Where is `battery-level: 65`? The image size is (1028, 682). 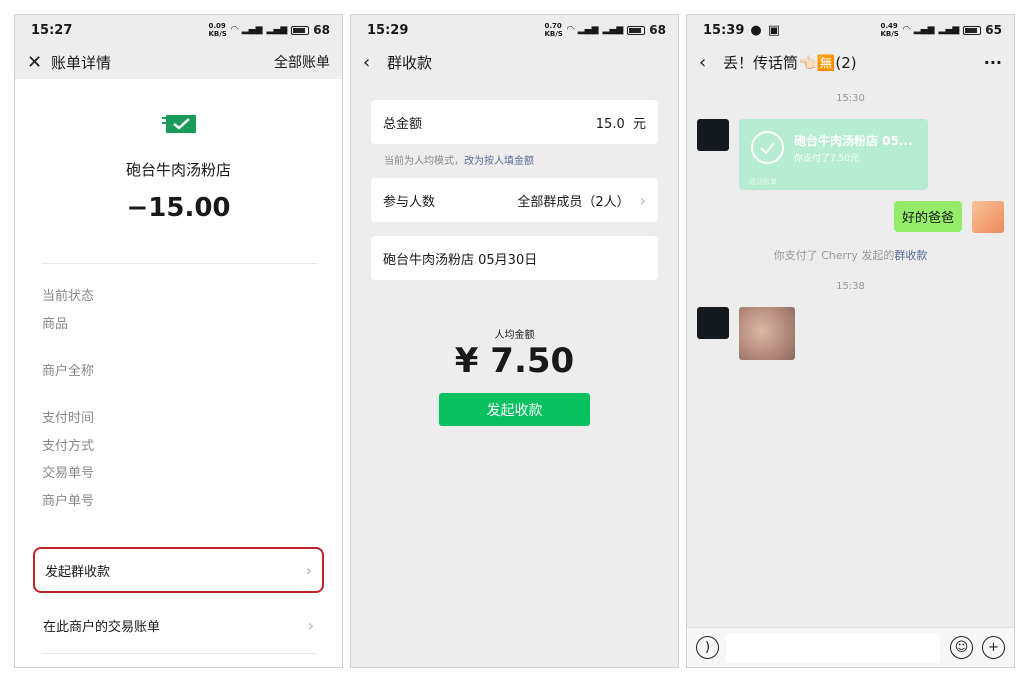 battery-level: 65 is located at coordinates (993, 30).